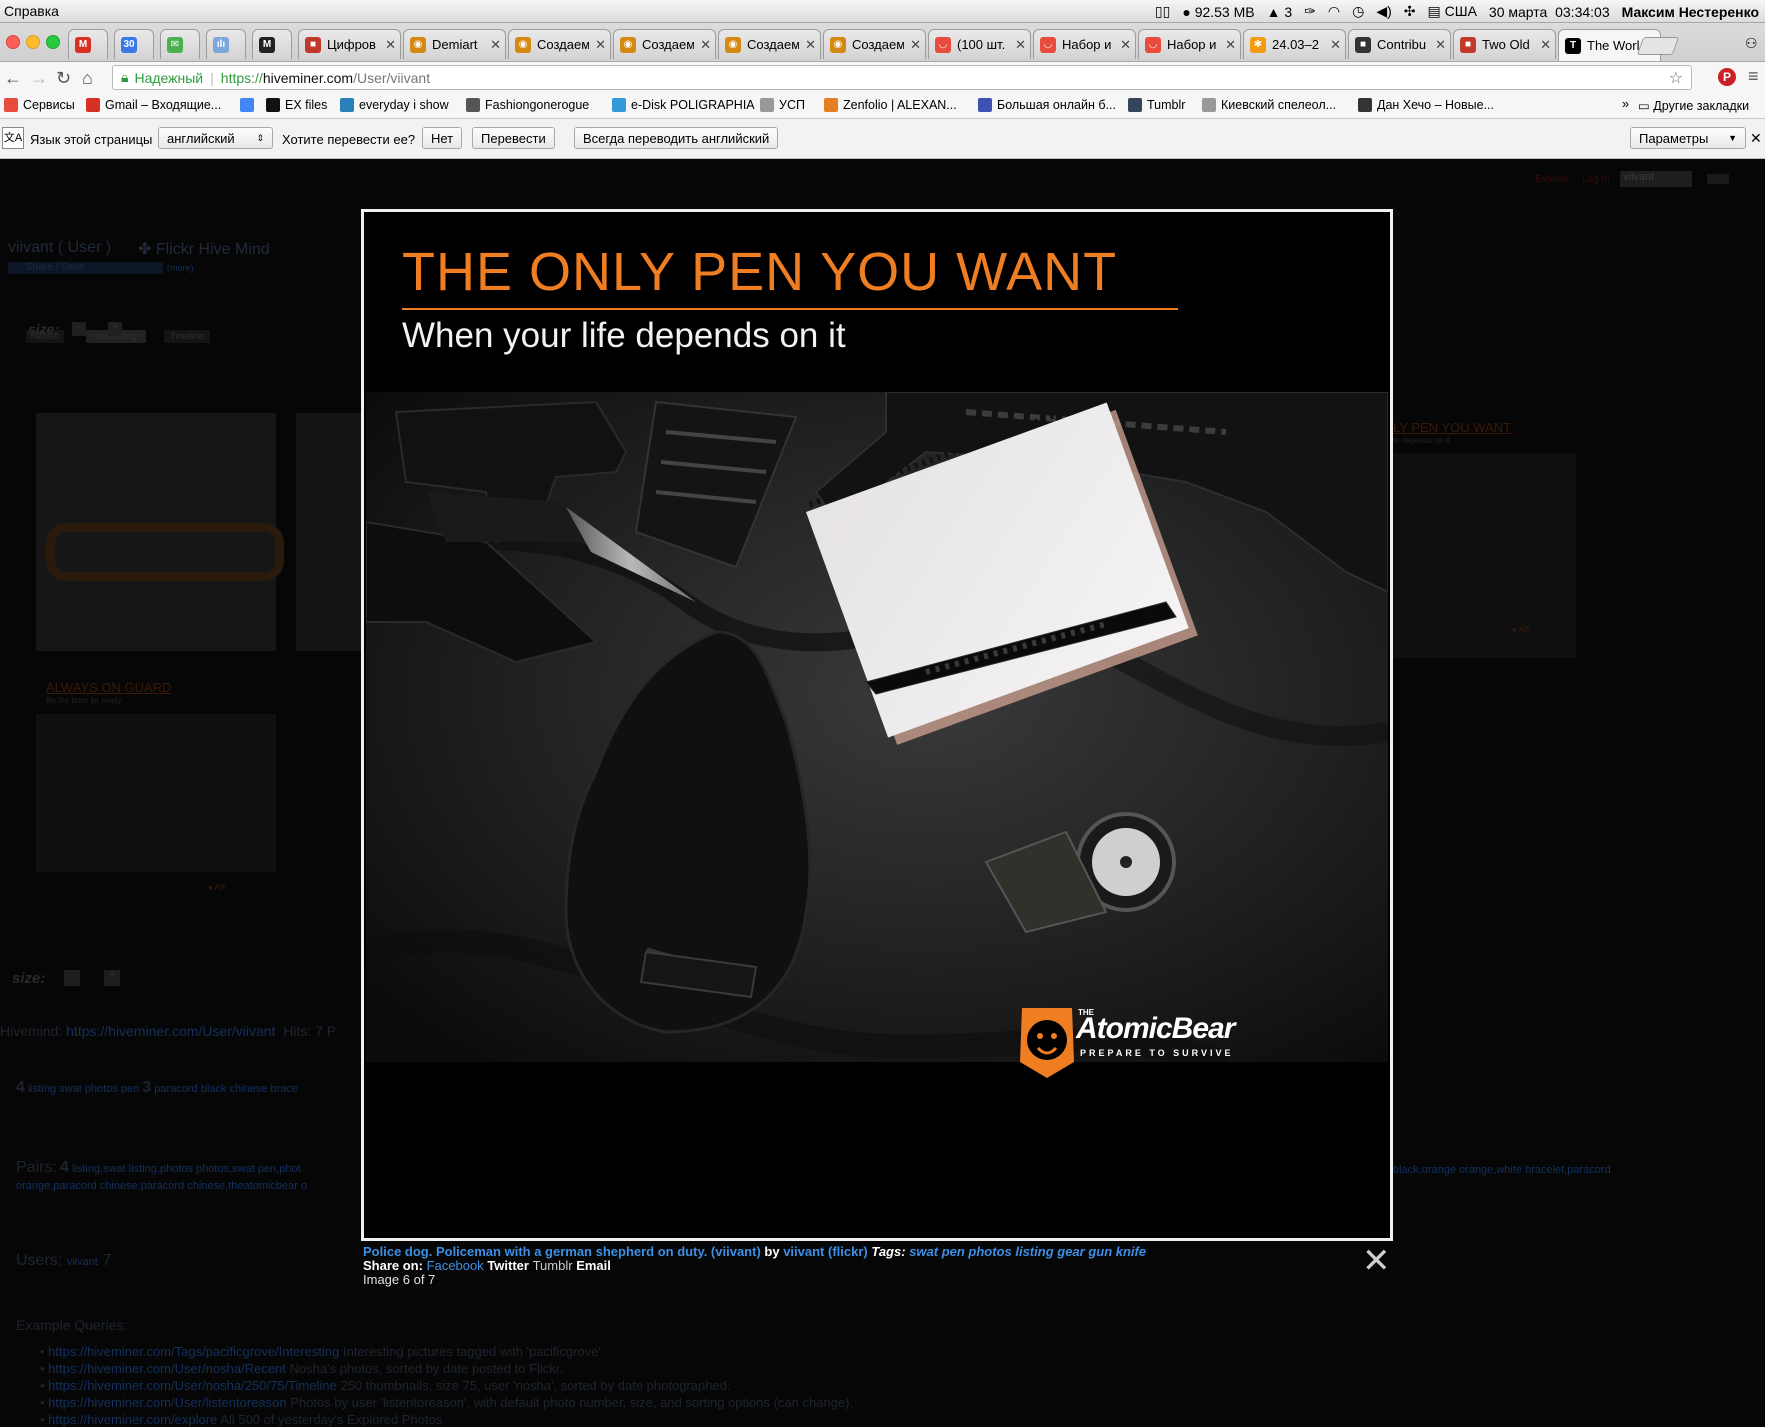 The width and height of the screenshot is (1765, 1427). Describe the element at coordinates (1693, 105) in the screenshot. I see `other-bookmarks: ▭ Другие закладки` at that location.